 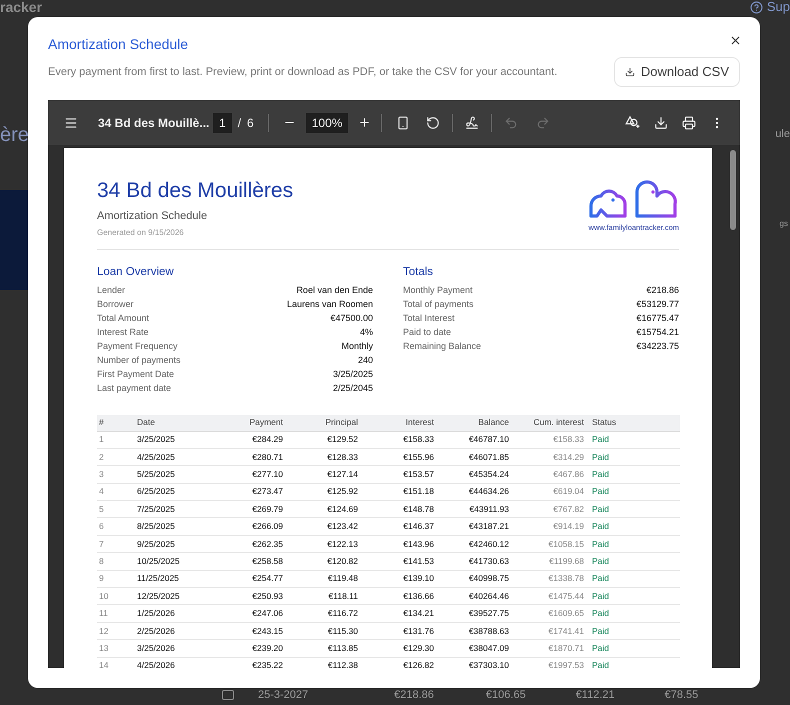 I want to click on table-cell-text: €914.19, so click(x=568, y=527).